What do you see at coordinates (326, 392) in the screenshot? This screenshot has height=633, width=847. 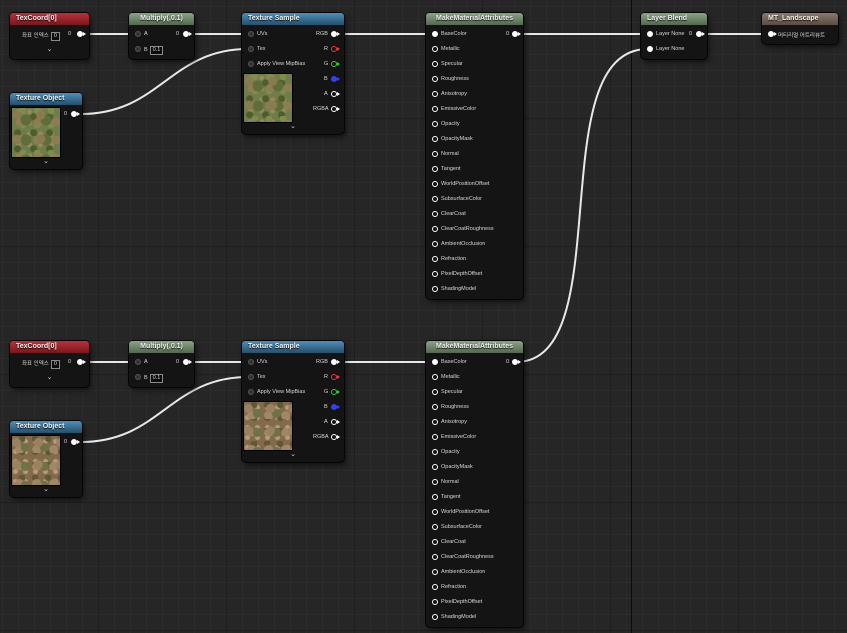 I see `g-label: G` at bounding box center [326, 392].